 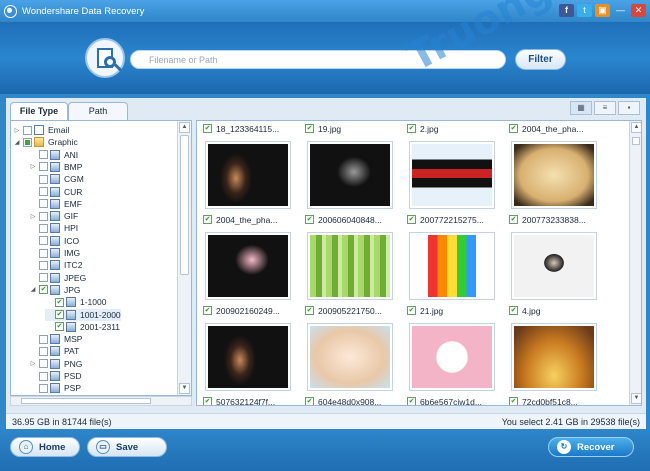 What do you see at coordinates (602, 10) in the screenshot?
I see `rss-icon: ▣` at bounding box center [602, 10].